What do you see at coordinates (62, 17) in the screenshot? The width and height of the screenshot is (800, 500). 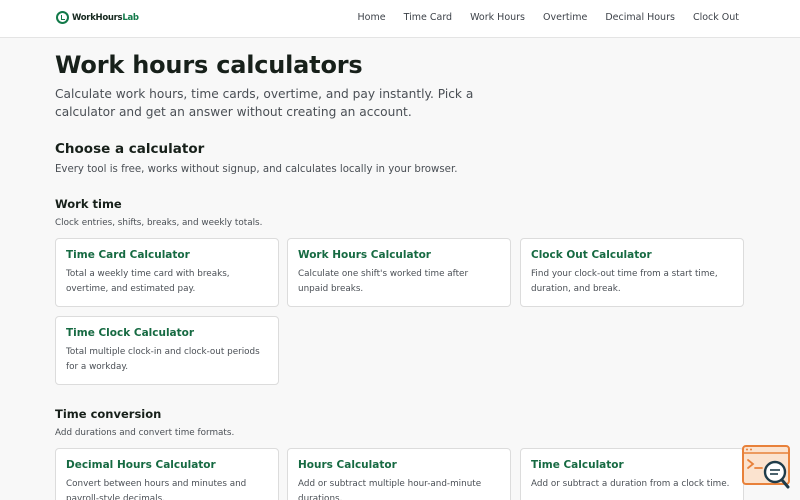 I see `clock-check-icon` at bounding box center [62, 17].